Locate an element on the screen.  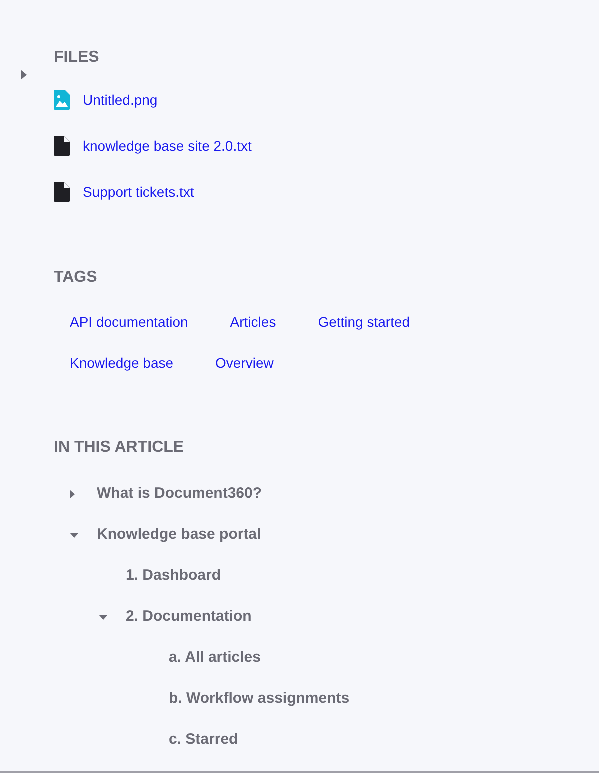
toc-link: a. All articles is located at coordinates (215, 658).